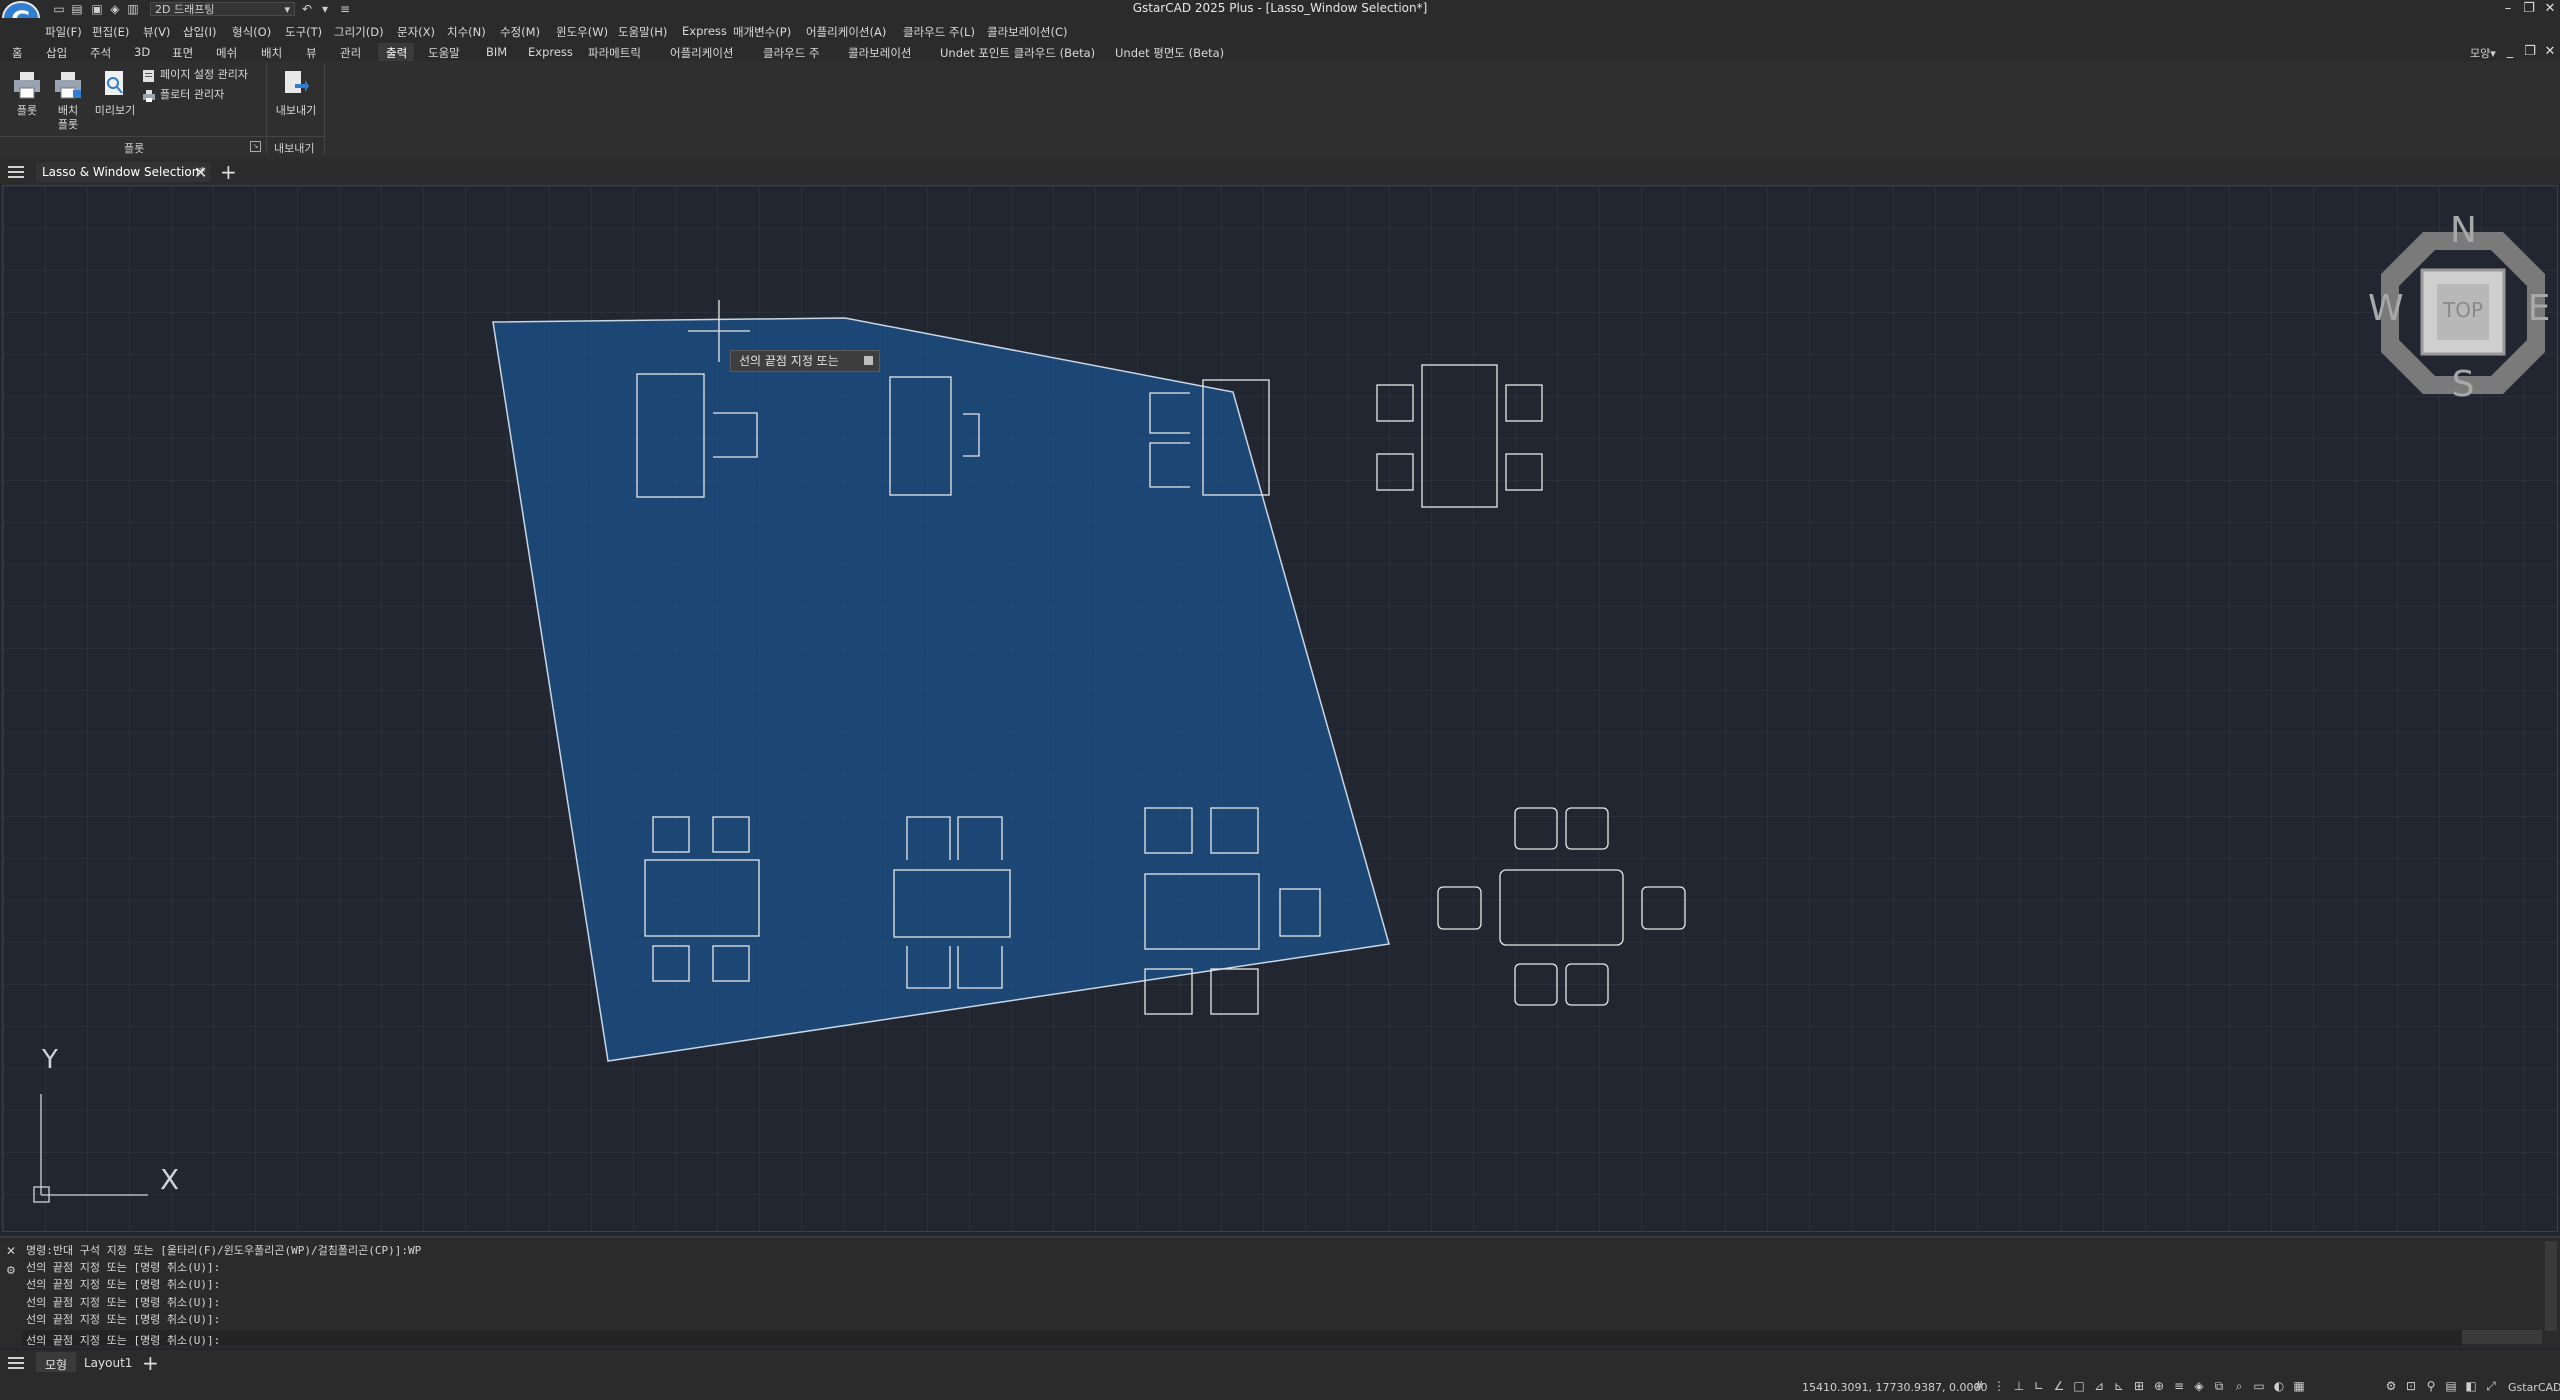  I want to click on selection-cycling-icon: ◈, so click(2199, 1386).